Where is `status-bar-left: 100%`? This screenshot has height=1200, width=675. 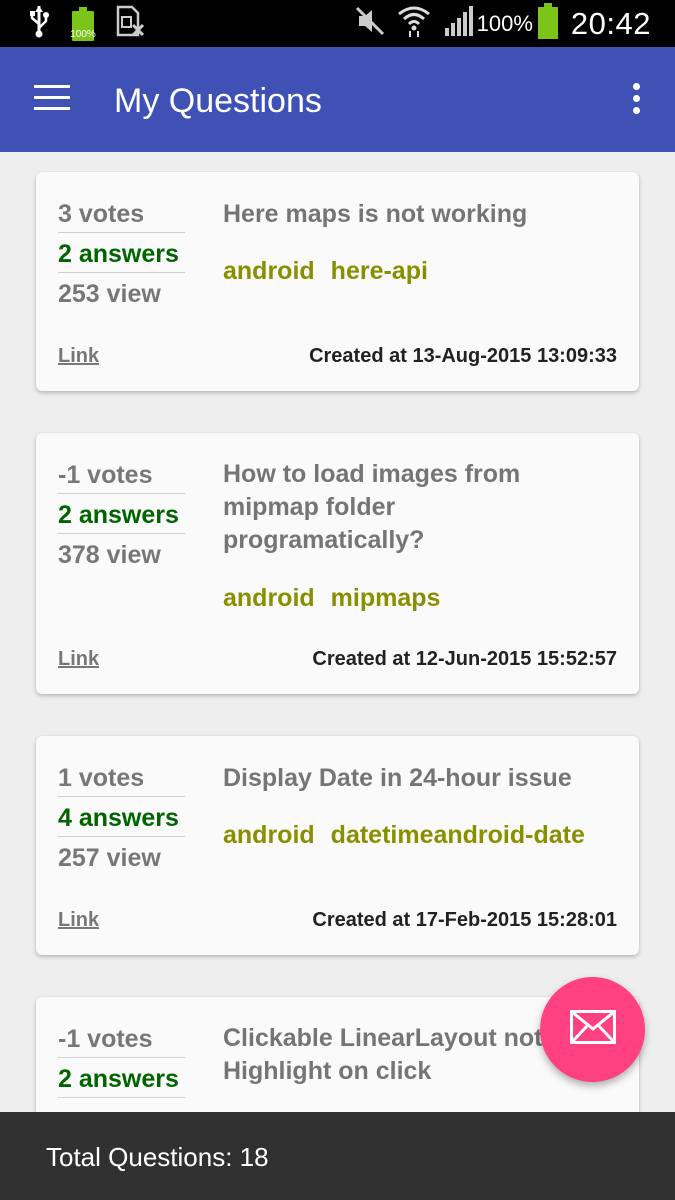 status-bar-left: 100% is located at coordinates (96, 23).